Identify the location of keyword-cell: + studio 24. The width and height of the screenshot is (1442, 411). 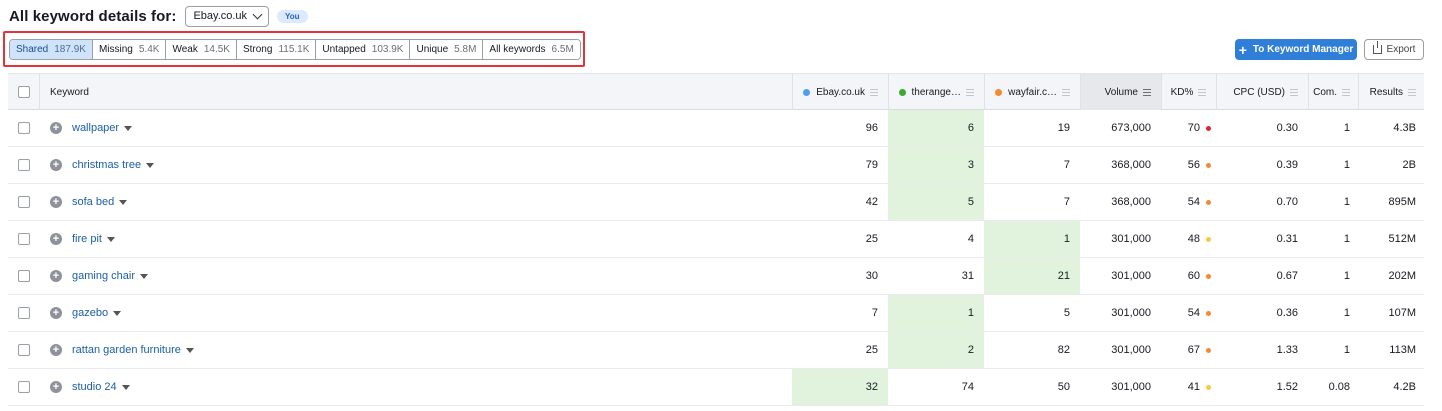
(90, 387).